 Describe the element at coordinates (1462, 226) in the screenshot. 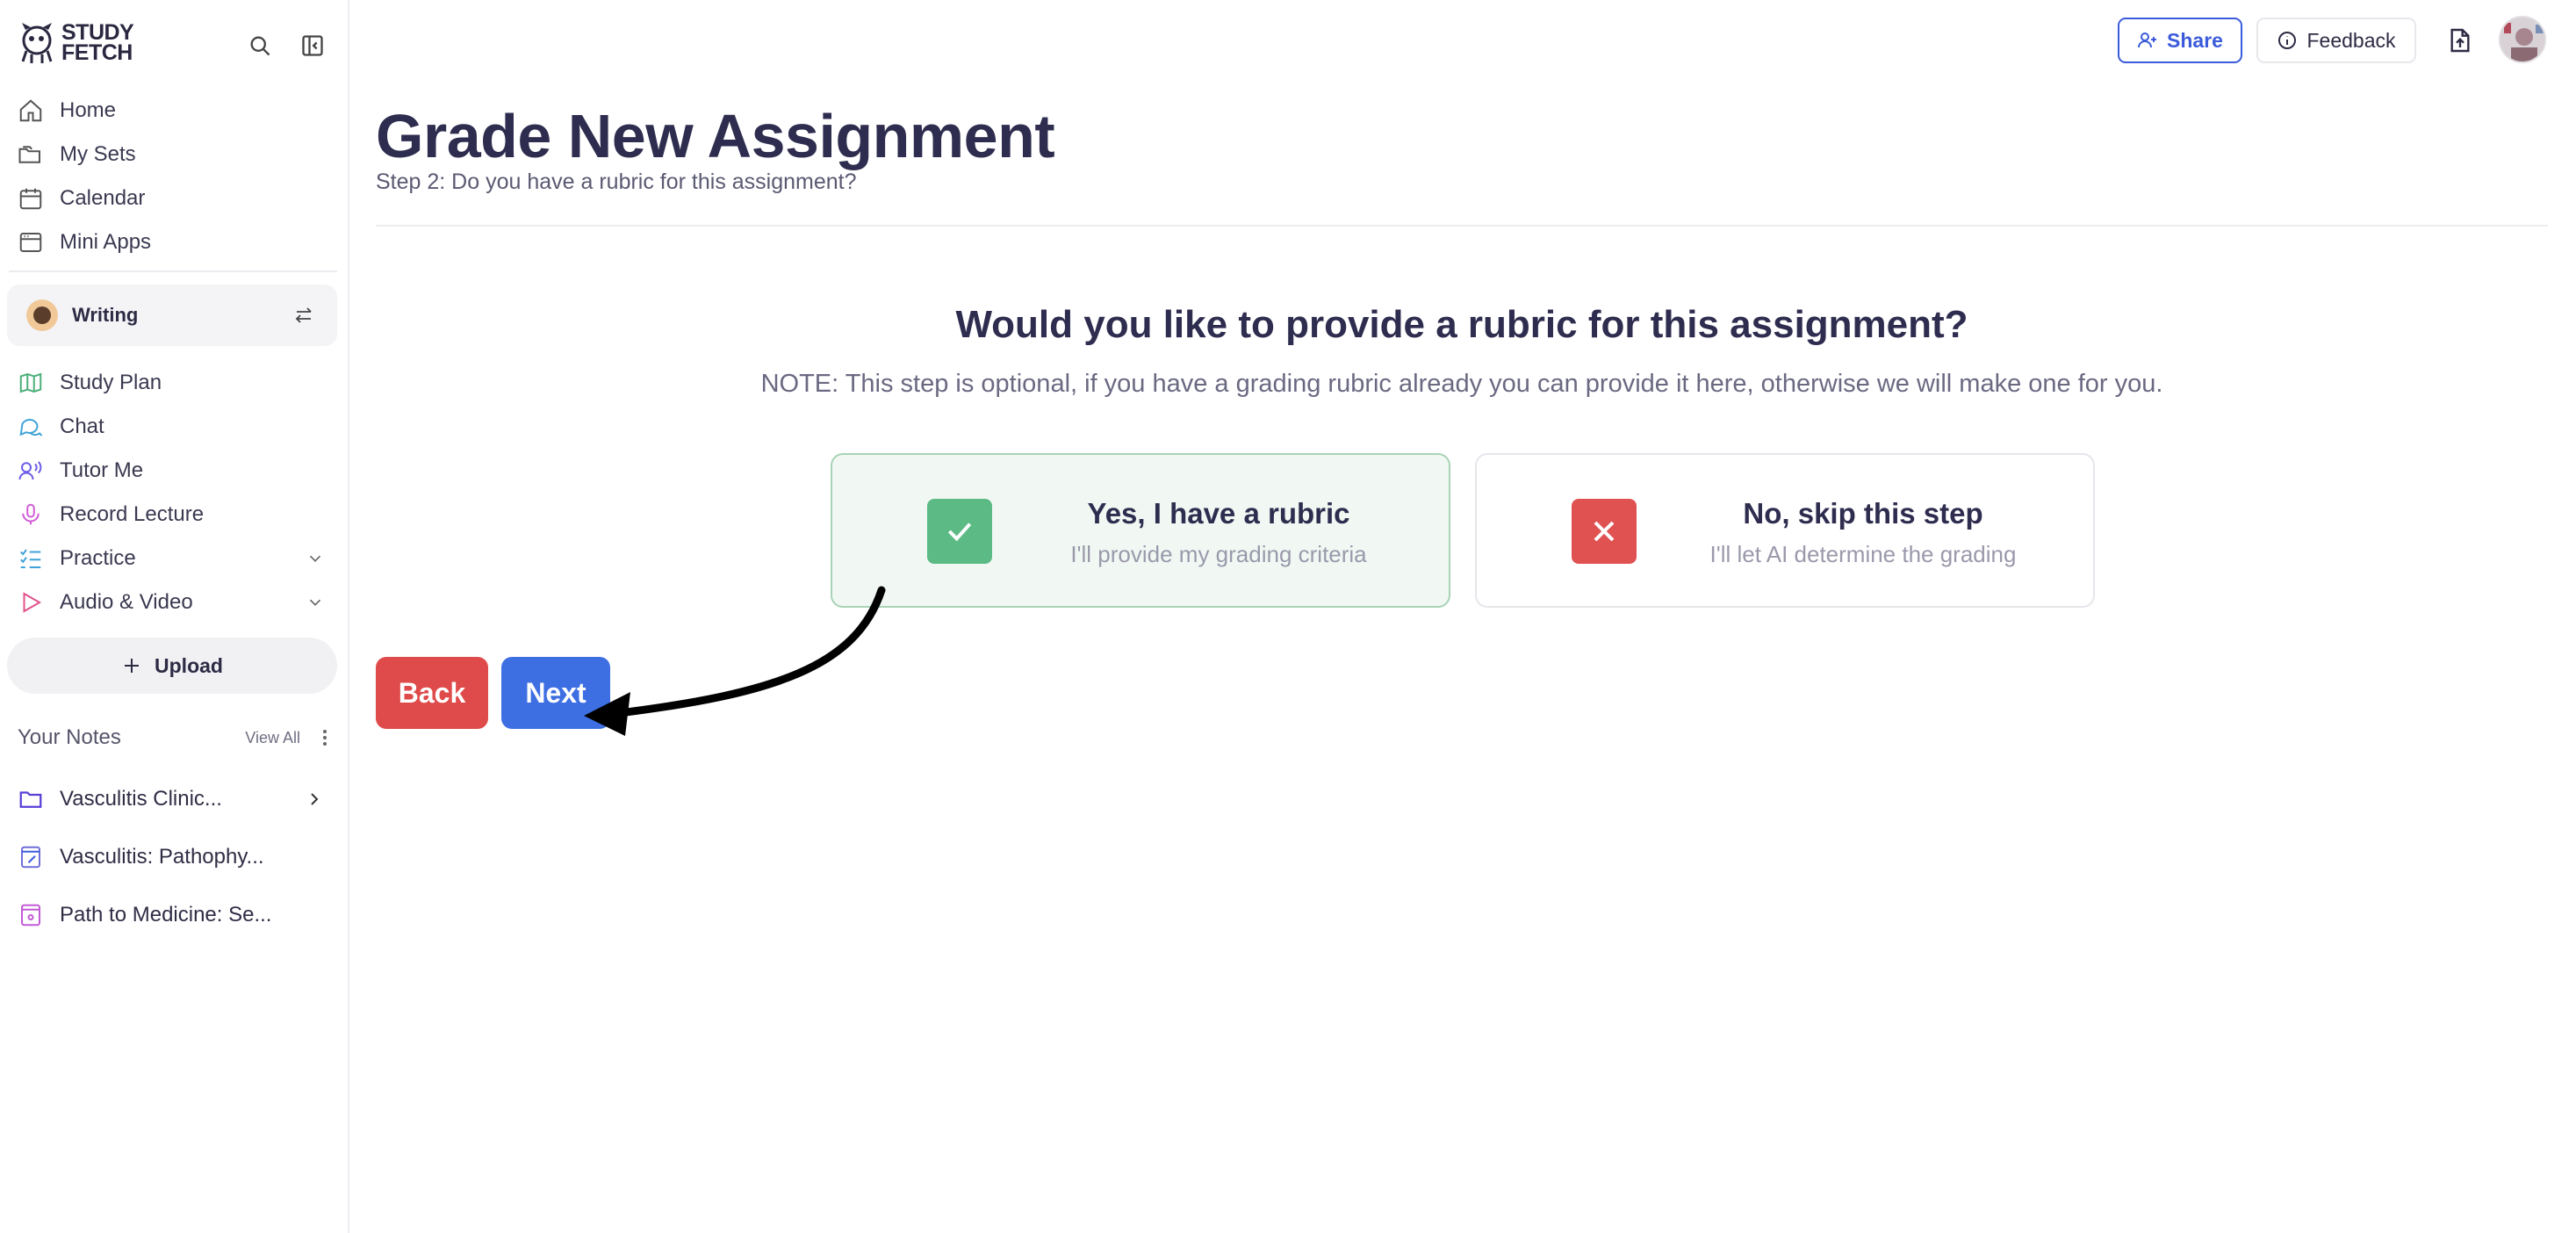

I see `header-divider` at that location.